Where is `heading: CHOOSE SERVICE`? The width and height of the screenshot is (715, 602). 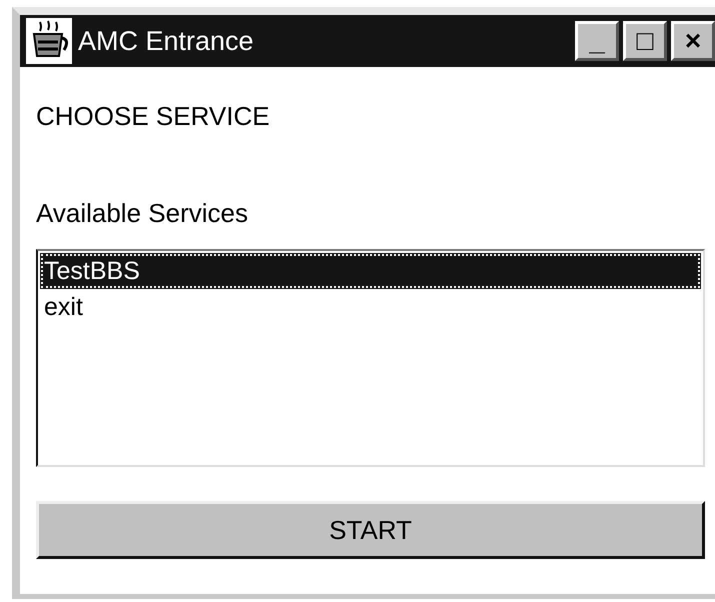
heading: CHOOSE SERVICE is located at coordinates (153, 116).